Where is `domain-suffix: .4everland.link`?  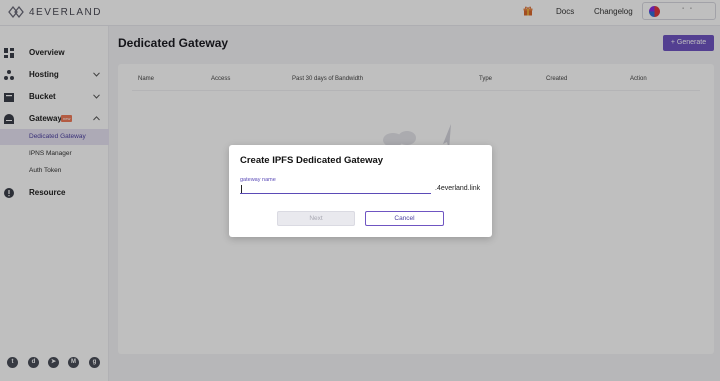 domain-suffix: .4everland.link is located at coordinates (458, 188).